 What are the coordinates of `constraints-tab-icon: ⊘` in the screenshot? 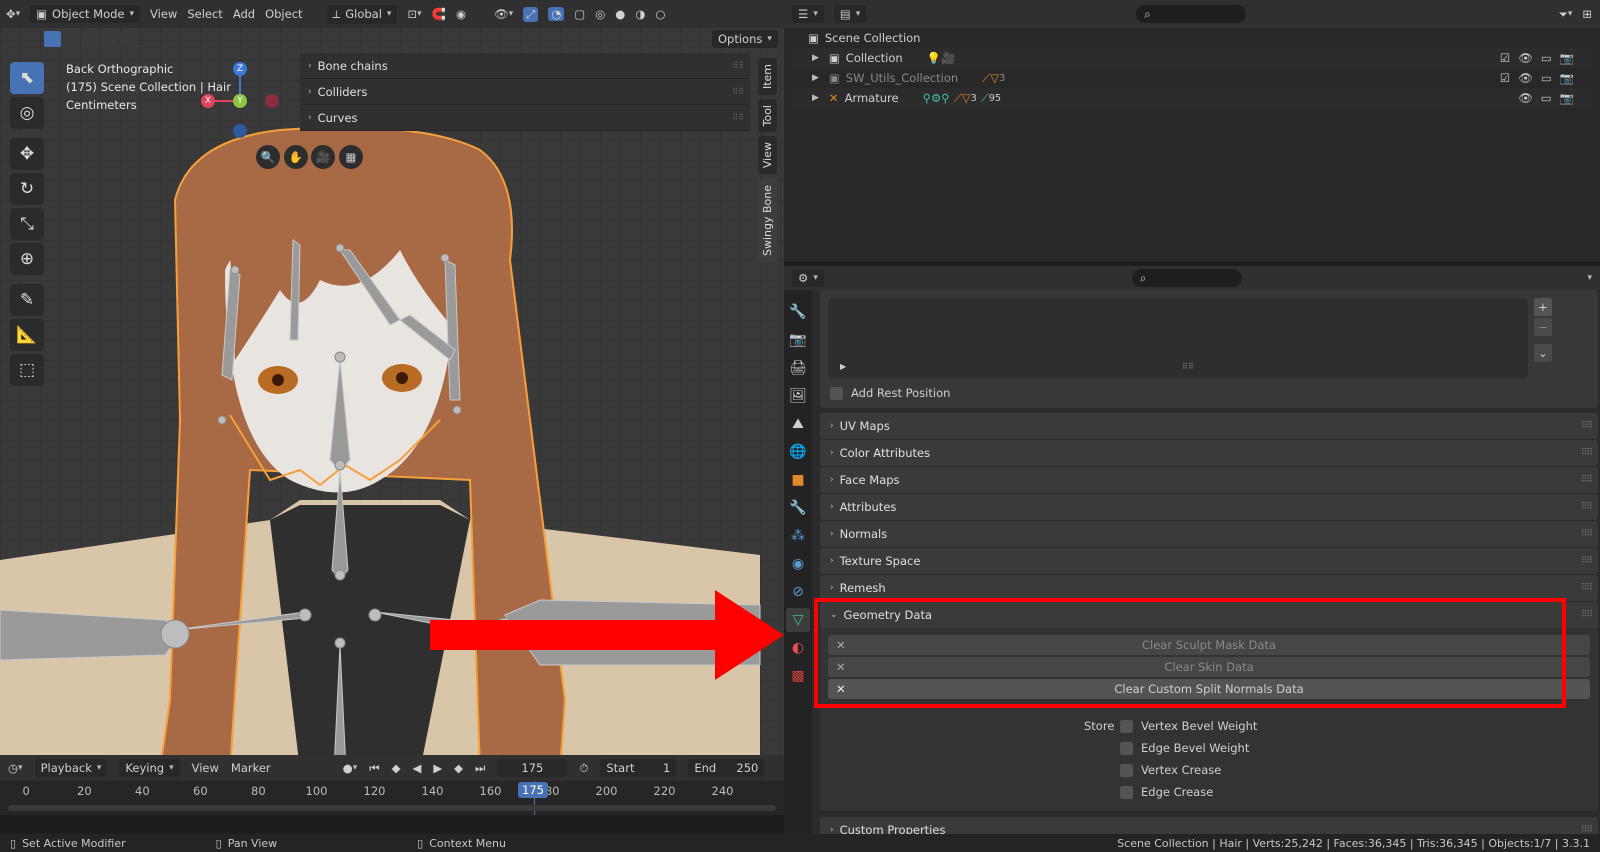 It's located at (798, 592).